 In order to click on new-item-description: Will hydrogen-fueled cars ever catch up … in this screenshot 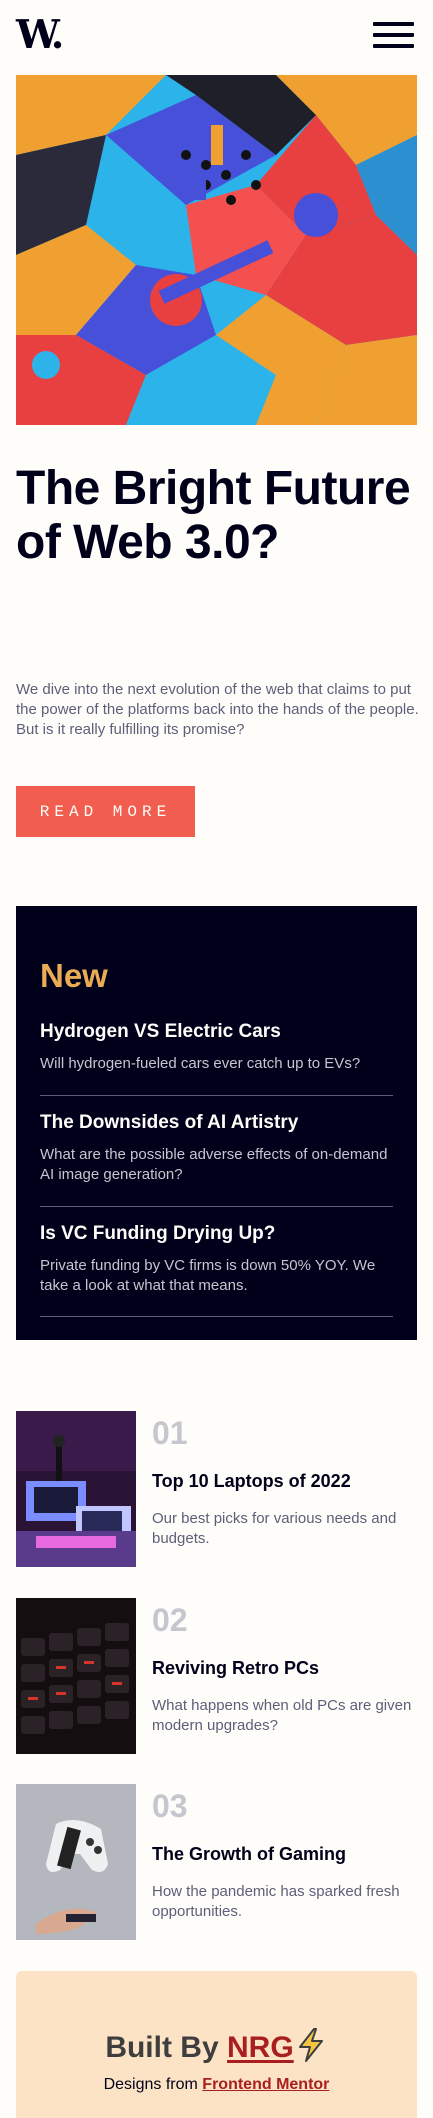, I will do `click(200, 1063)`.